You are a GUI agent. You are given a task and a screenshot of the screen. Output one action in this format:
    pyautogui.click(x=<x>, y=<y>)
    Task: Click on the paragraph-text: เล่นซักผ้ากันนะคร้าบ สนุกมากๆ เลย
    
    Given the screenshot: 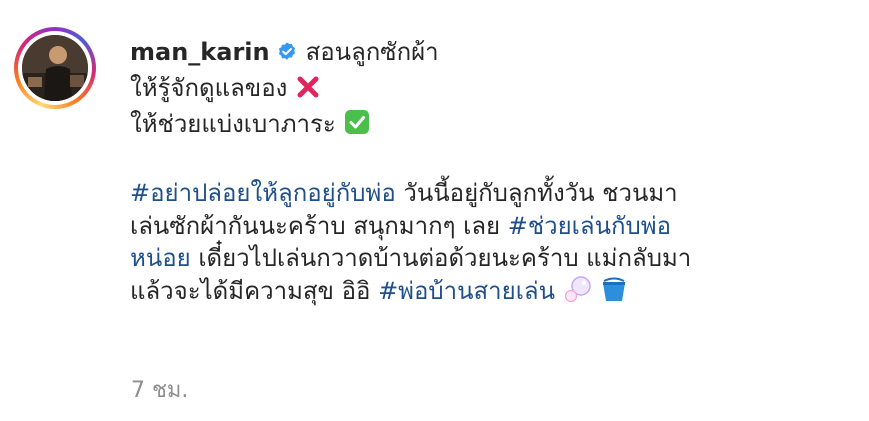 What is the action you would take?
    pyautogui.click(x=319, y=225)
    